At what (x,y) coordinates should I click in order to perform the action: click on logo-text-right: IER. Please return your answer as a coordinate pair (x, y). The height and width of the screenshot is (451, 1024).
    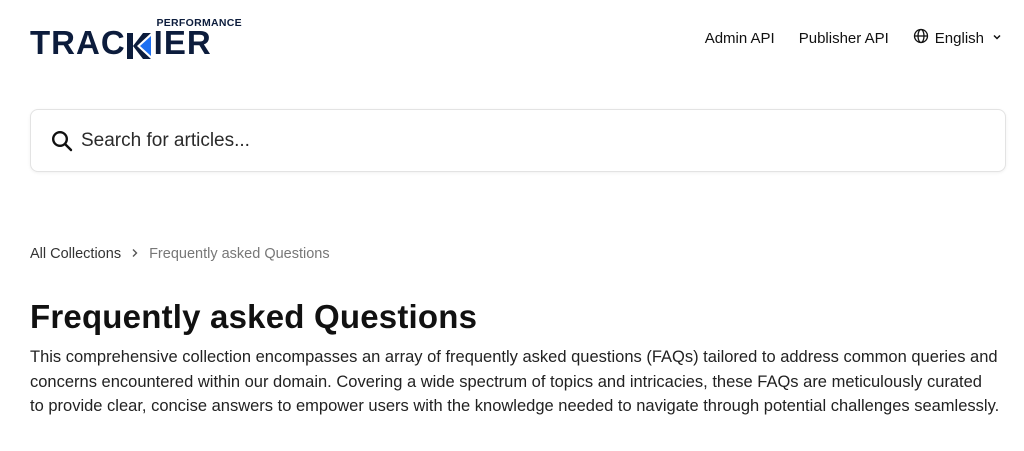
    Looking at the image, I should click on (182, 42).